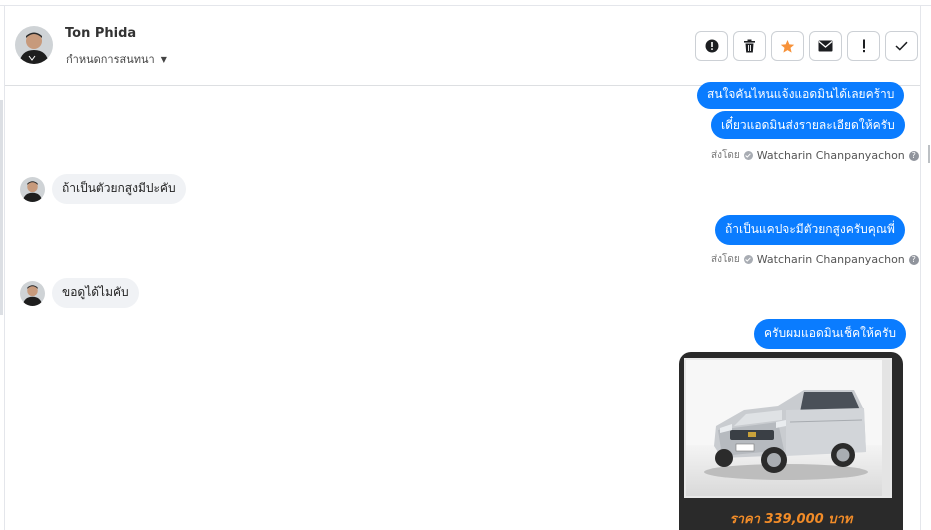  Describe the element at coordinates (801, 95) in the screenshot. I see `message-bubble-outgoing: สนใจคันไหนแจ้งแอดมินได้เลยคร้าบ` at that location.